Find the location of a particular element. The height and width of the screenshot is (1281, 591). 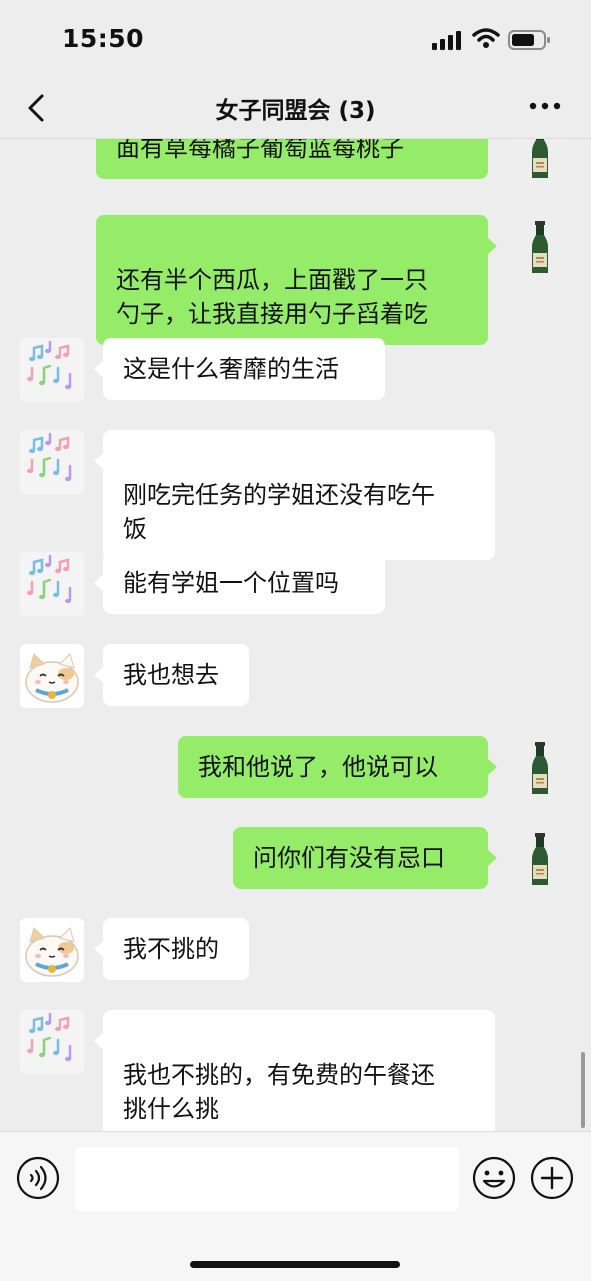

plus-icon is located at coordinates (552, 1178).